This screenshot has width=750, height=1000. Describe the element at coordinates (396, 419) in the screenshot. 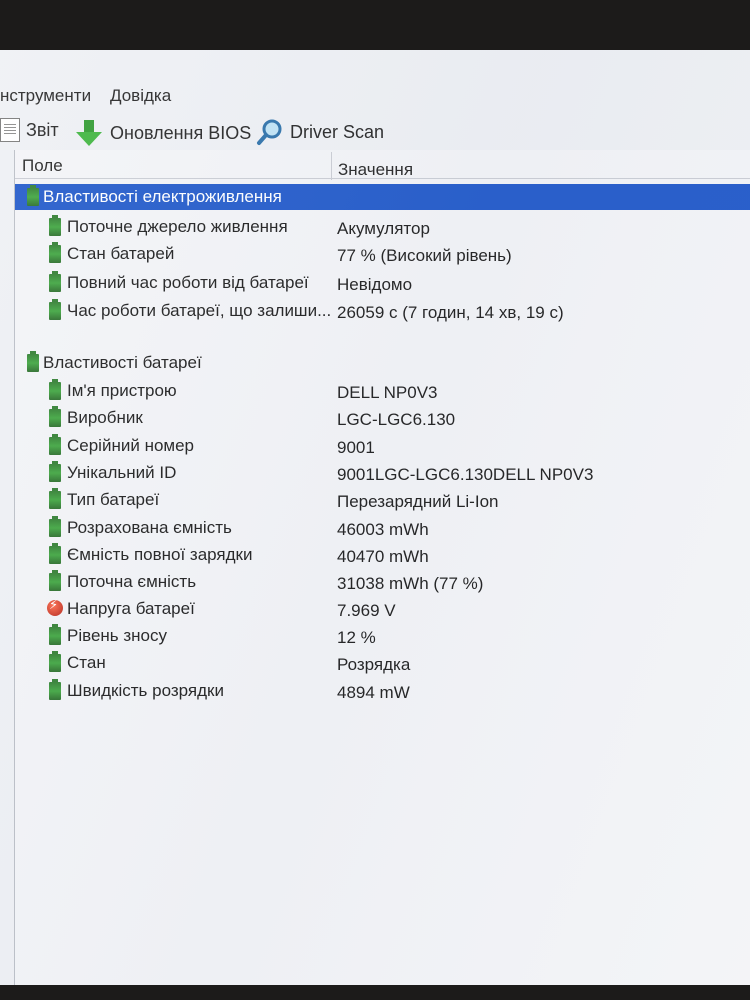

I see `row-value: LGC-LGC6.130` at that location.